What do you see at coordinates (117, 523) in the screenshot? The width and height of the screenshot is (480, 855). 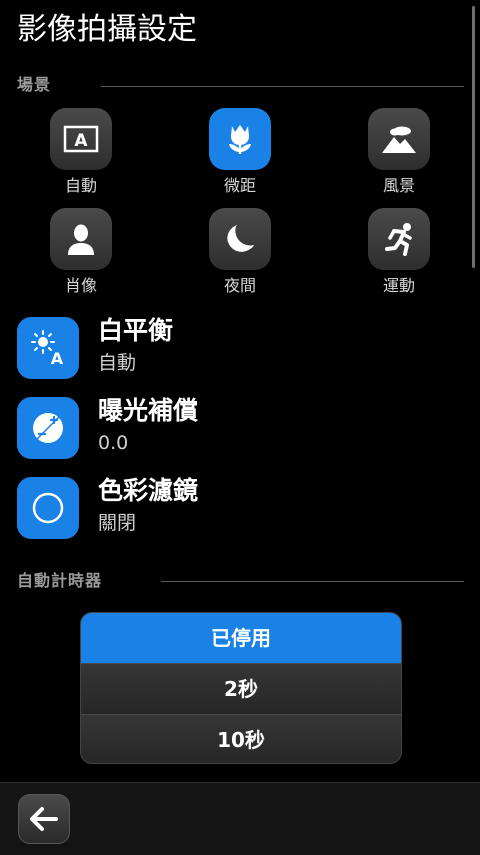 I see `setting-value: 關閉` at bounding box center [117, 523].